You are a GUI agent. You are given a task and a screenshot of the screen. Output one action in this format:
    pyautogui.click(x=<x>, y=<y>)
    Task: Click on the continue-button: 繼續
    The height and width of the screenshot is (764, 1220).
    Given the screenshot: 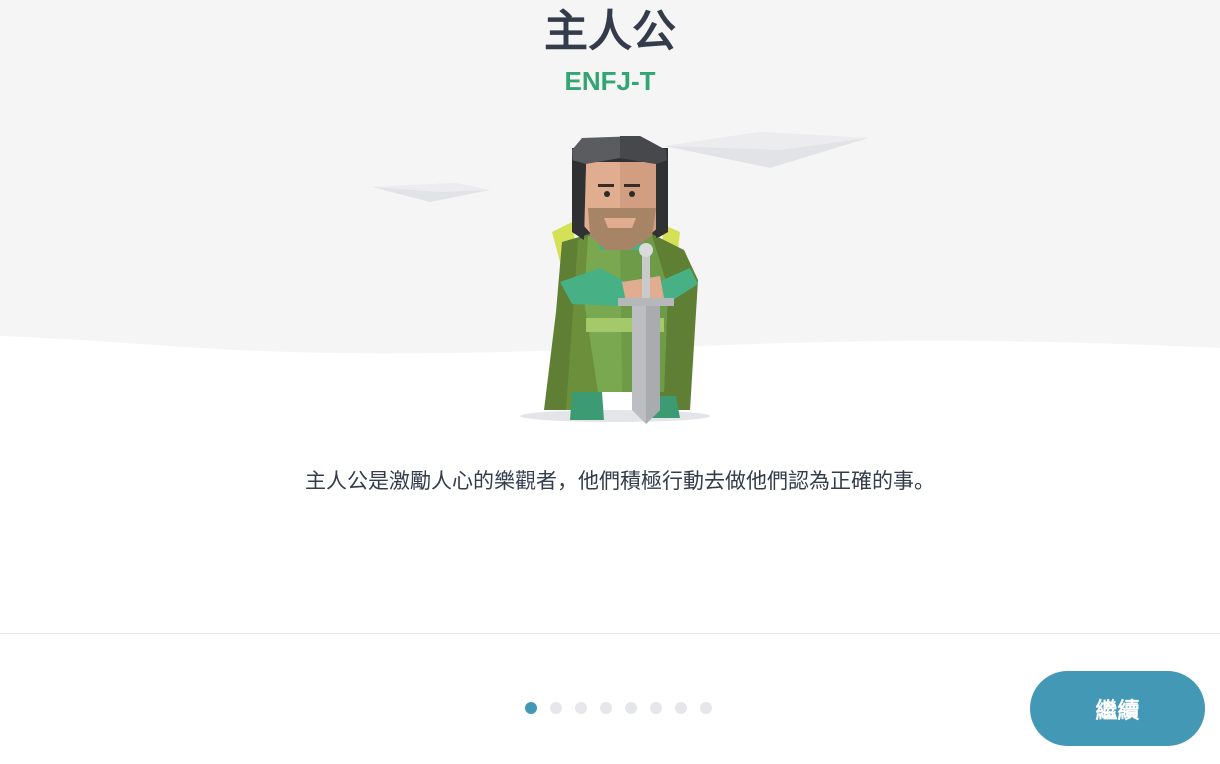 What is the action you would take?
    pyautogui.click(x=1117, y=708)
    